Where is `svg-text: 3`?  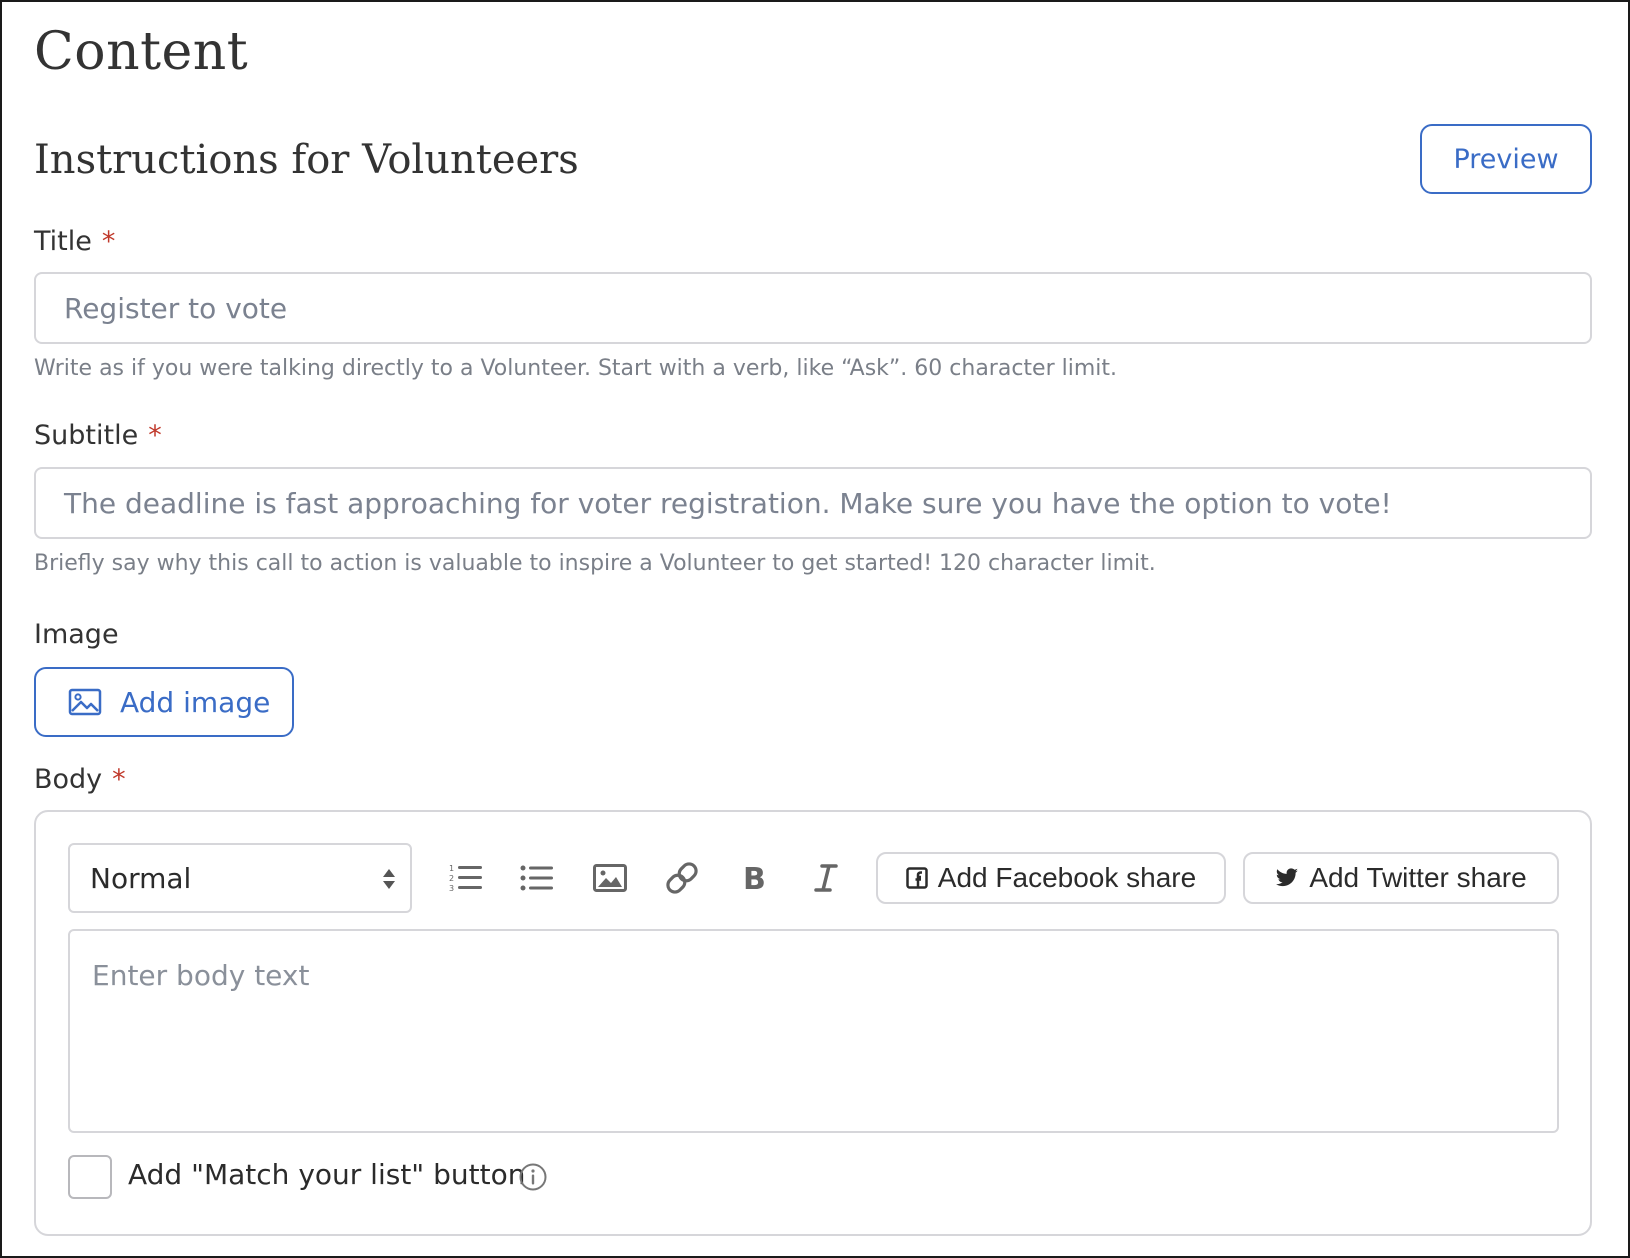
svg-text: 3 is located at coordinates (451, 888).